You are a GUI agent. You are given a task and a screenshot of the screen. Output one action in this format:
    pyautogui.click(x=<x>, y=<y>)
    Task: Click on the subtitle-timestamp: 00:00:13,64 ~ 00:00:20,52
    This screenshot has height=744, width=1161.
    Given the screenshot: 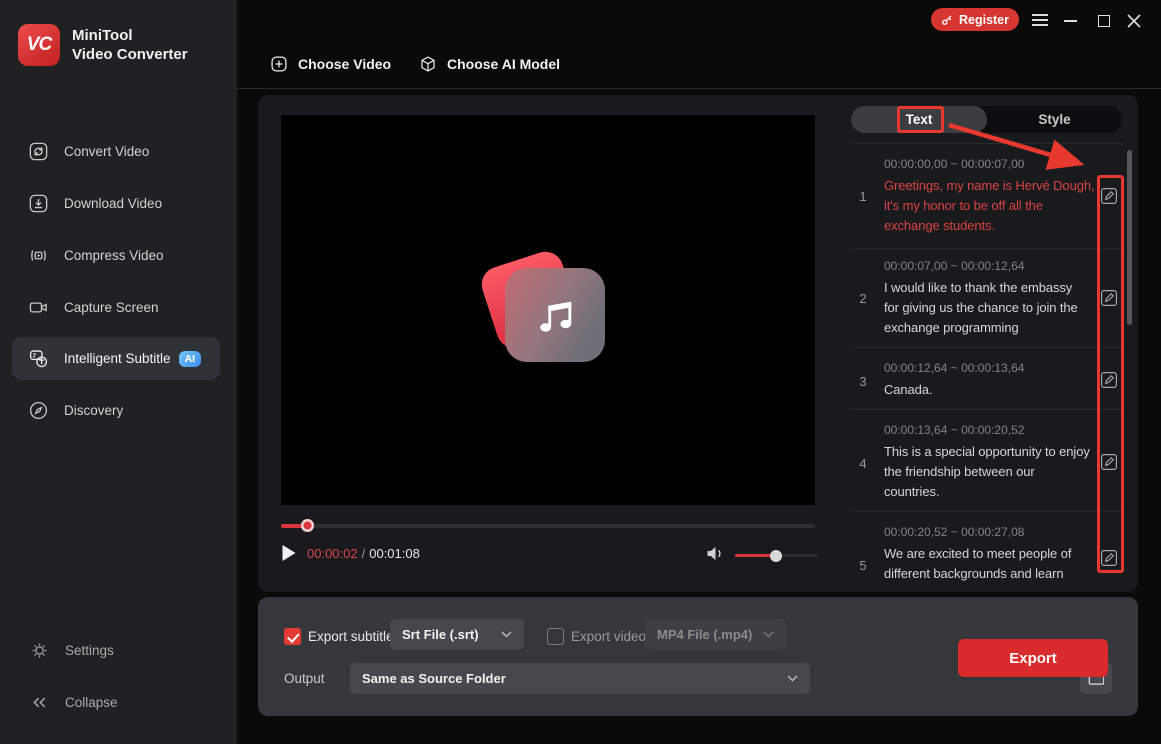 What is the action you would take?
    pyautogui.click(x=954, y=430)
    